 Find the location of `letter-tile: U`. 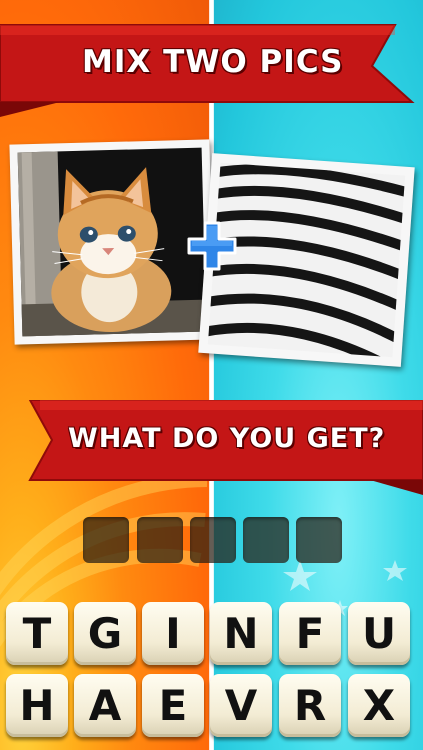

letter-tile: U is located at coordinates (379, 633).